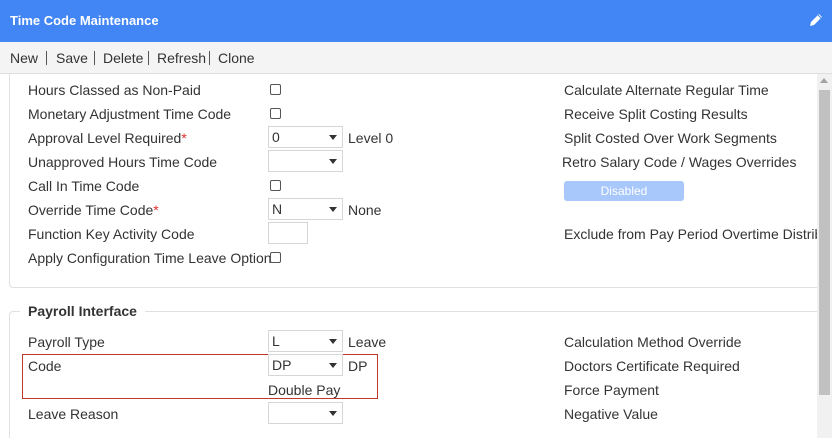 The image size is (832, 438). I want to click on function-key-input, so click(288, 233).